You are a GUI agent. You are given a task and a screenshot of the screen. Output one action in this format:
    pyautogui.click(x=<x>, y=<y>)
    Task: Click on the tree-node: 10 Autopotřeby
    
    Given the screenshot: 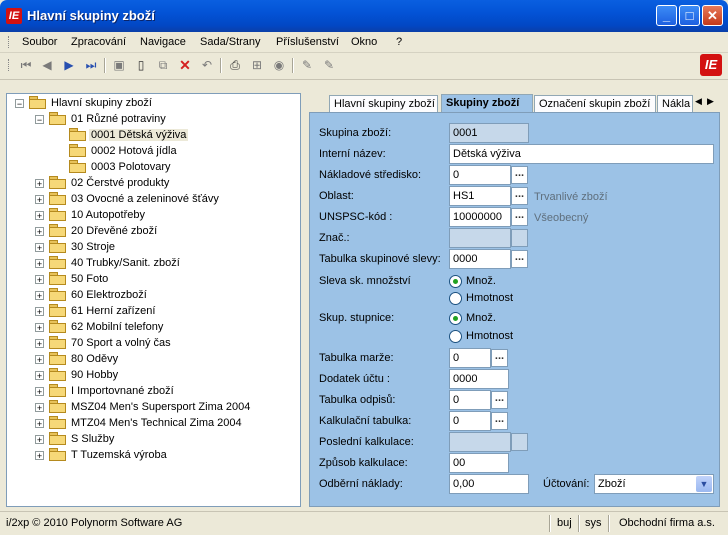 What is the action you would take?
    pyautogui.click(x=98, y=215)
    